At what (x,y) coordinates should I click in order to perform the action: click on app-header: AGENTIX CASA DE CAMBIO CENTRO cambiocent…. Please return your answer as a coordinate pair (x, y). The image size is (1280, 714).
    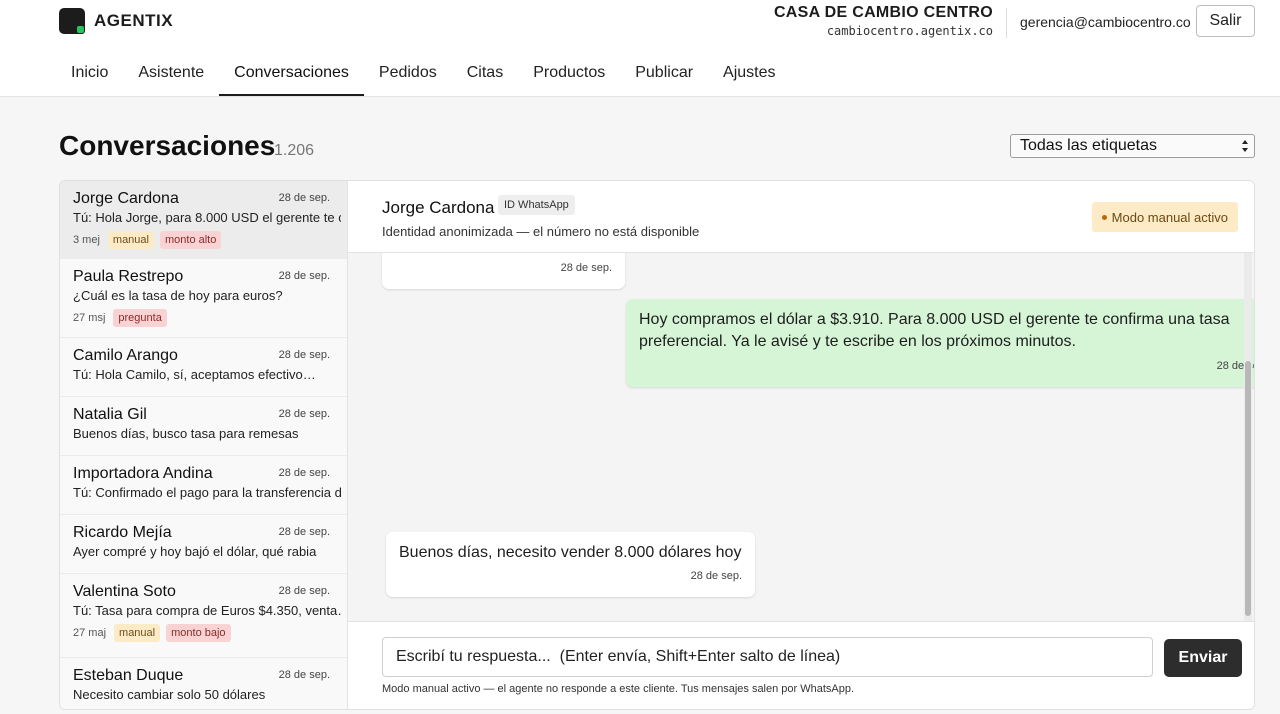
    Looking at the image, I should click on (640, 48).